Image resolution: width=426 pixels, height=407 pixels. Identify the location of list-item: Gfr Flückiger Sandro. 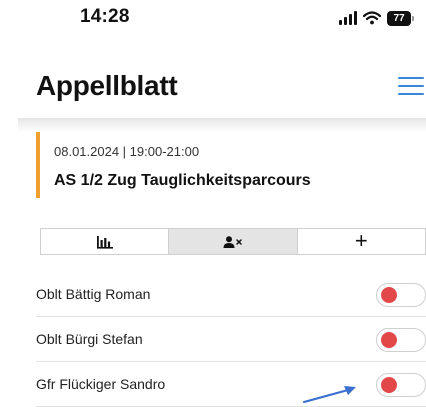
(231, 384).